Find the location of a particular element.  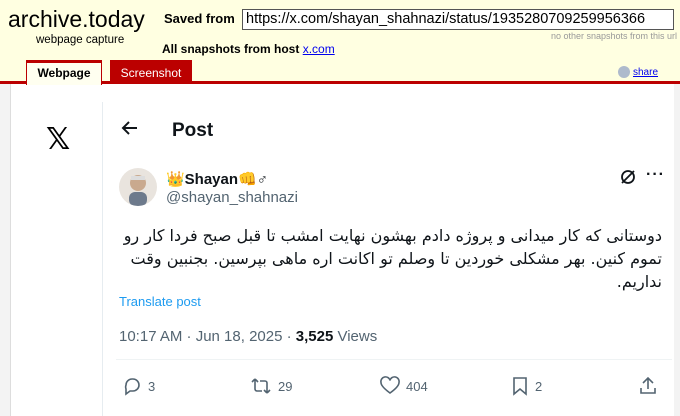

share-button is located at coordinates (648, 386).